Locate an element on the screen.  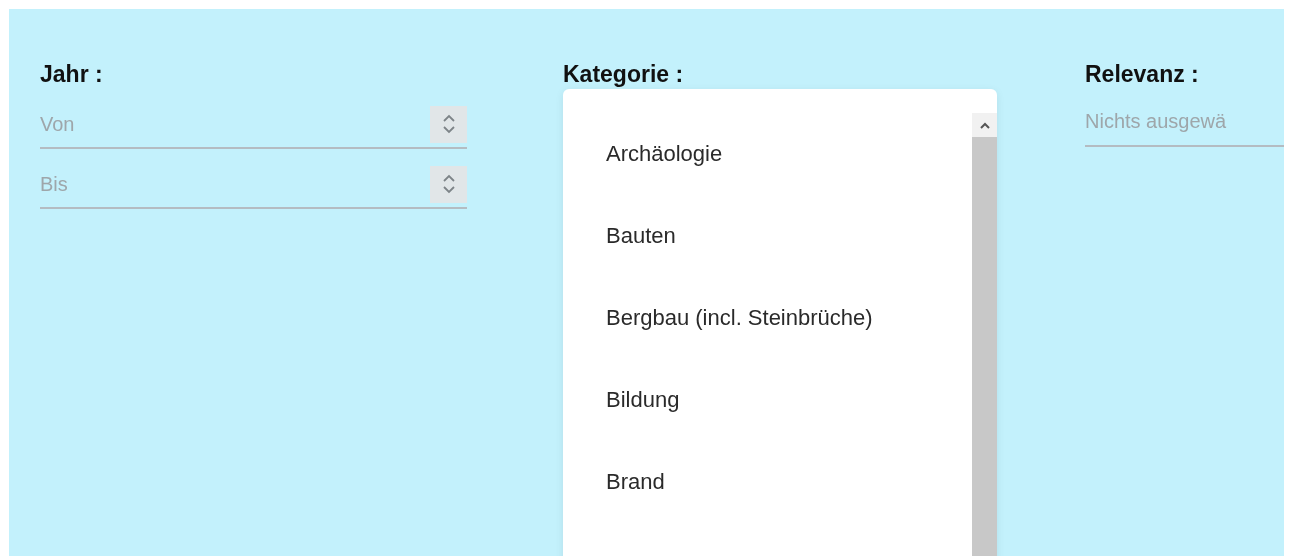
number-input: Bis is located at coordinates (235, 184).